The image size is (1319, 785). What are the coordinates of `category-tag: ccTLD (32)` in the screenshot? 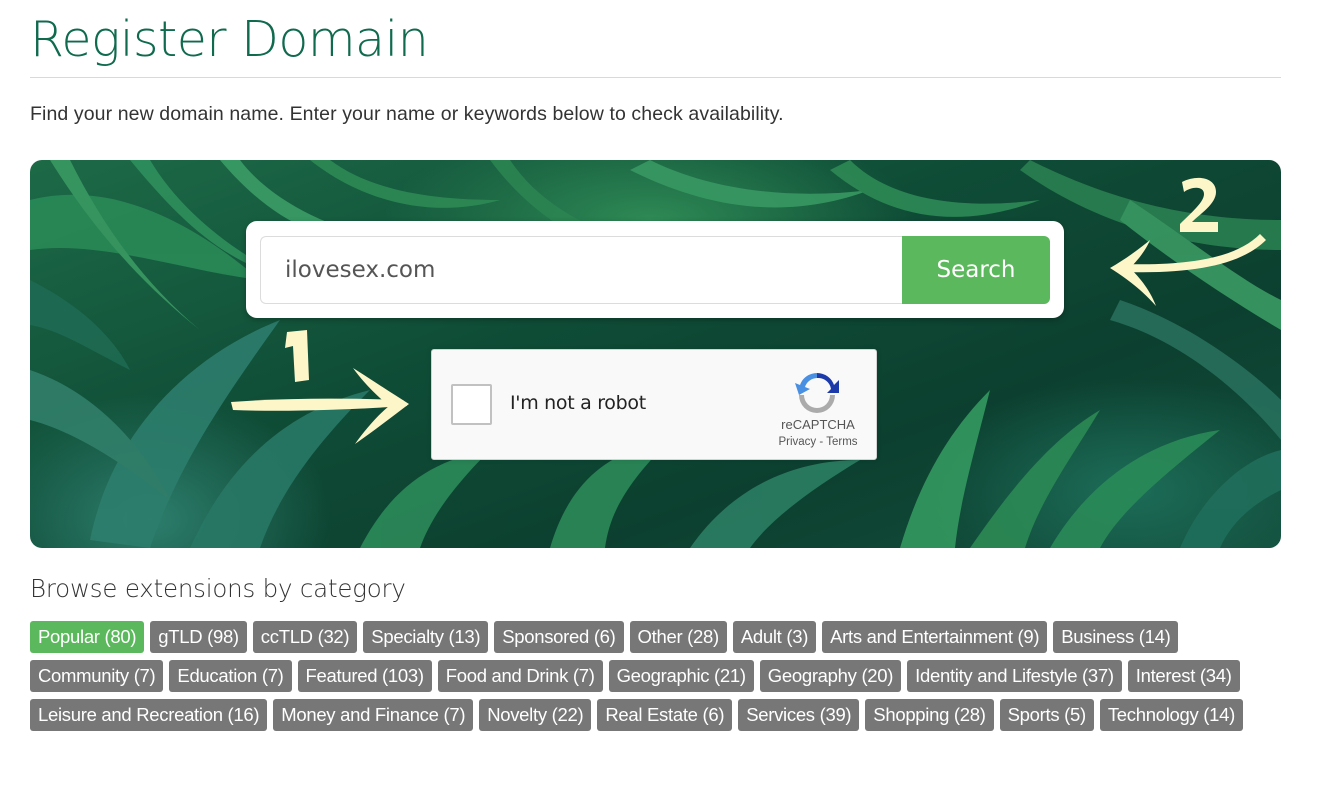 It's located at (305, 637).